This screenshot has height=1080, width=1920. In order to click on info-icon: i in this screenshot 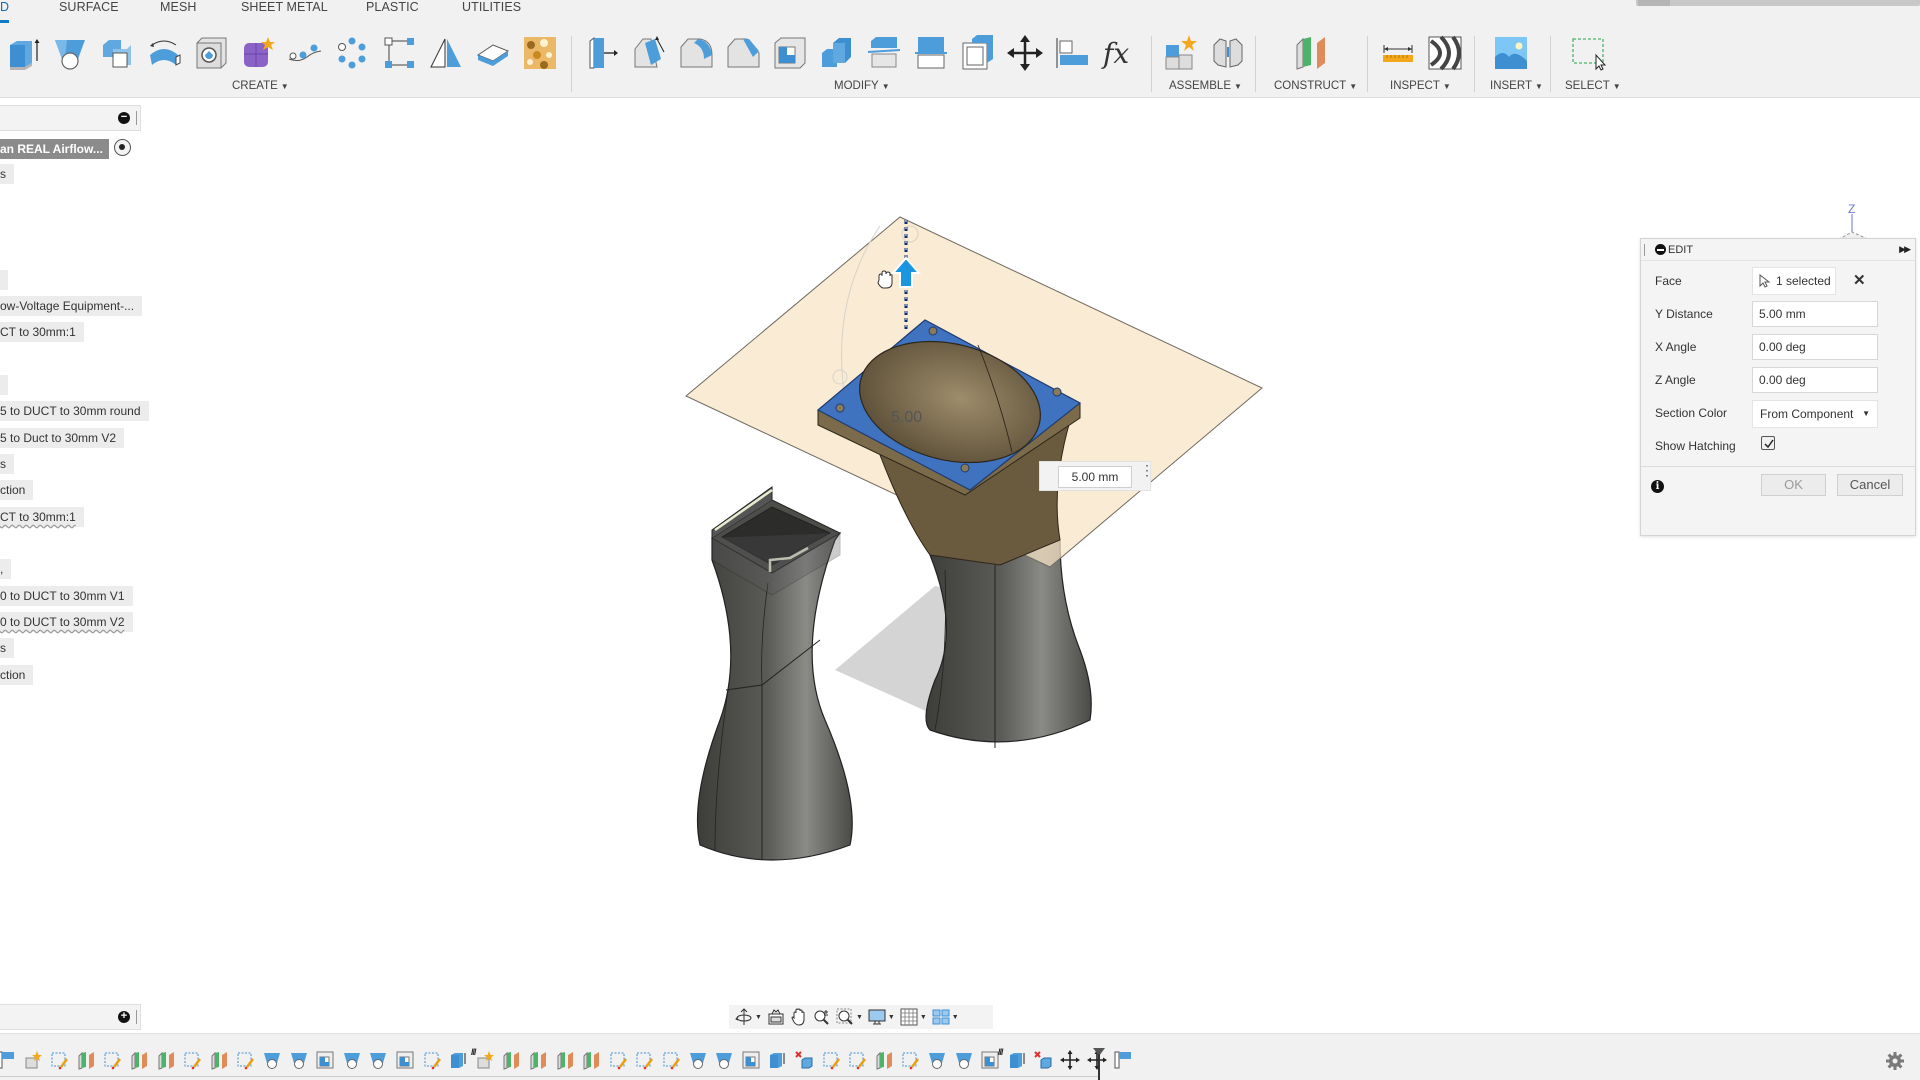, I will do `click(1657, 486)`.